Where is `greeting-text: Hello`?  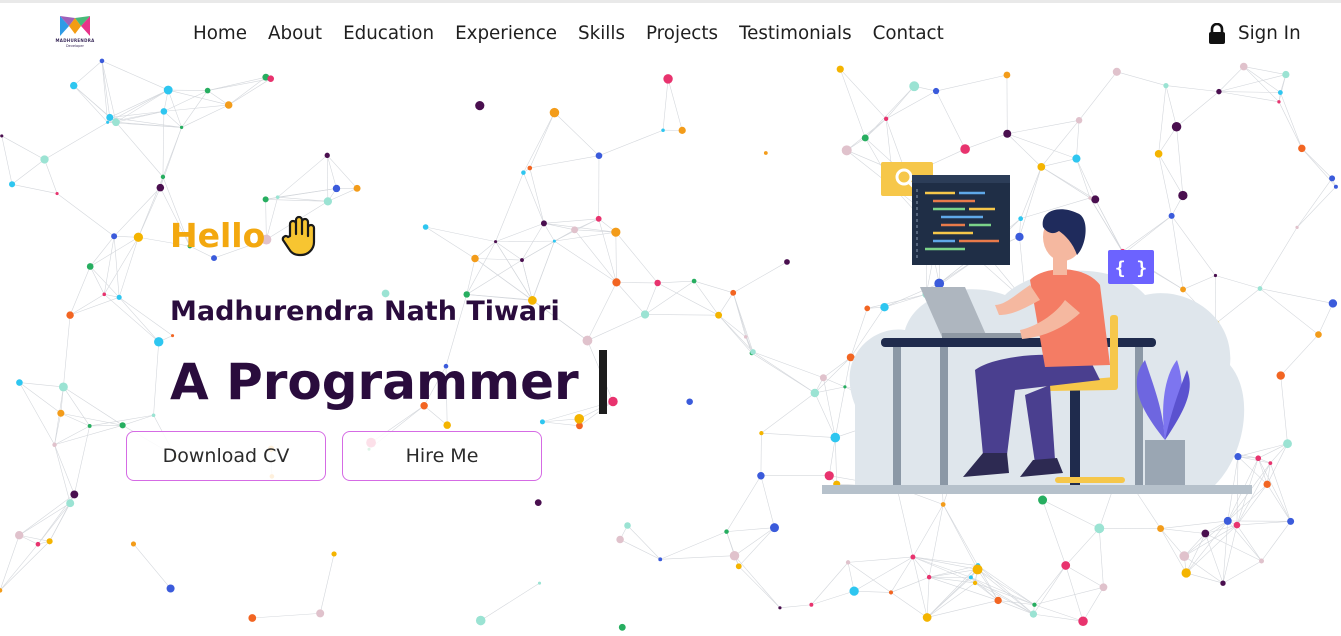
greeting-text: Hello is located at coordinates (218, 235).